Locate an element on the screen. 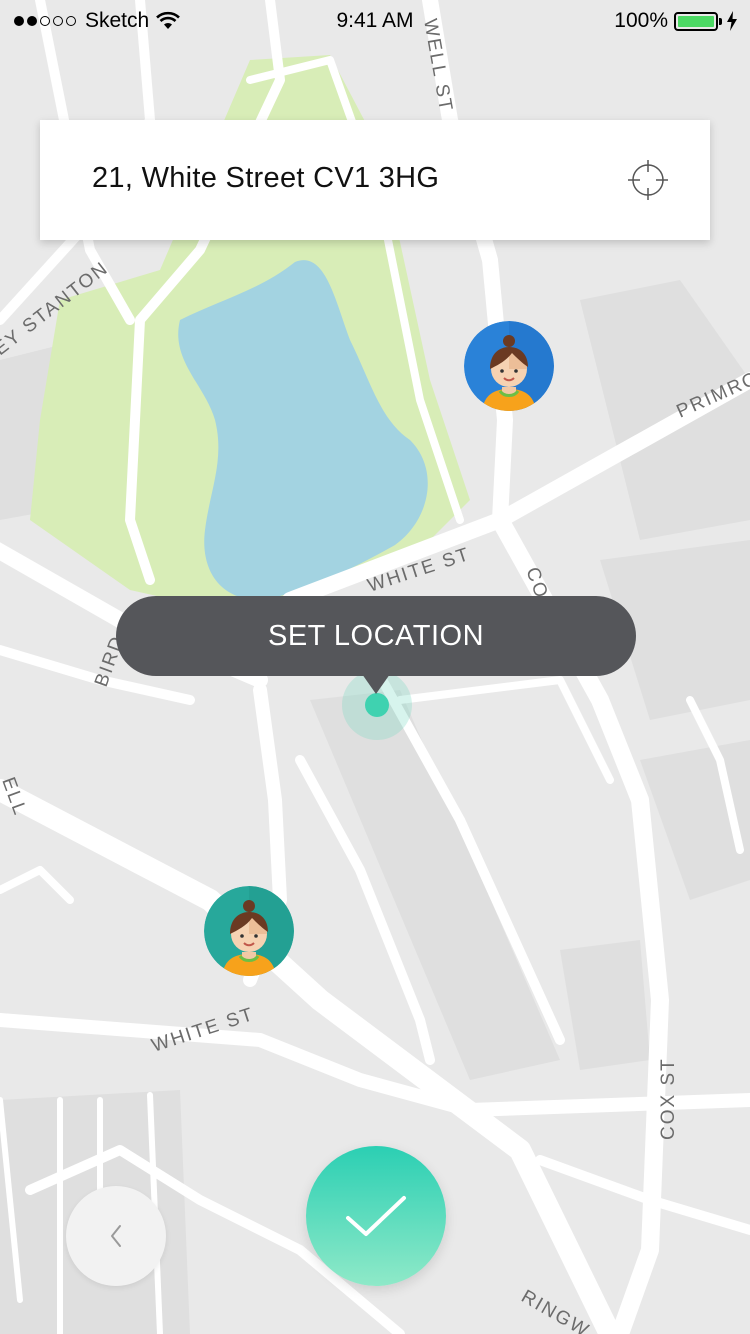  tooltip-arrow is located at coordinates (376, 684).